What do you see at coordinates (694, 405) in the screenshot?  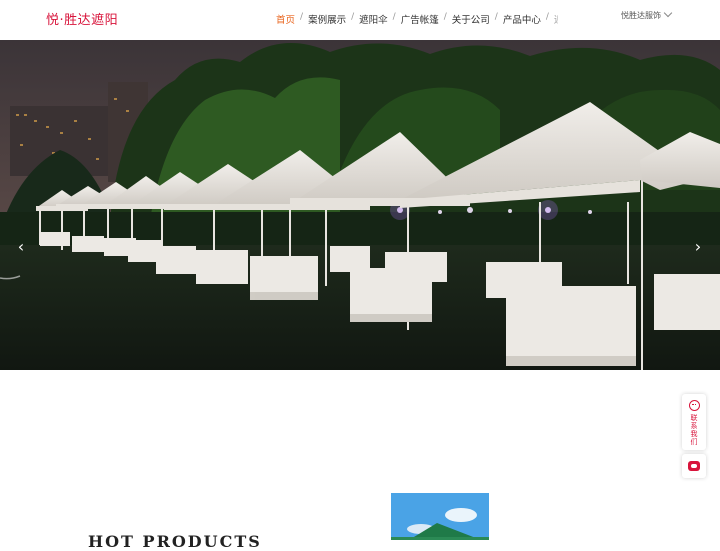 I see `chat-icon` at bounding box center [694, 405].